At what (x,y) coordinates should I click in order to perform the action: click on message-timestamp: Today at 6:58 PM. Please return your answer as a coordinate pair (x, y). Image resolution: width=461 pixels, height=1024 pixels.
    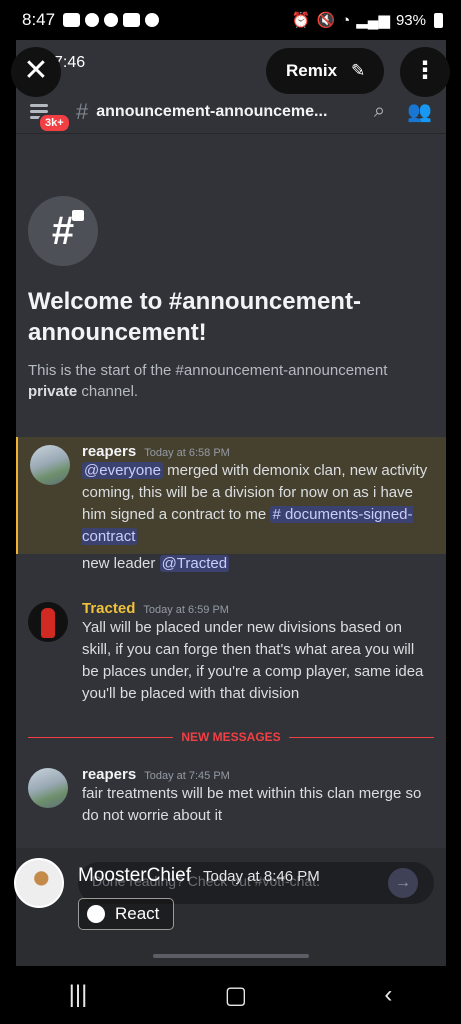
    Looking at the image, I should click on (187, 453).